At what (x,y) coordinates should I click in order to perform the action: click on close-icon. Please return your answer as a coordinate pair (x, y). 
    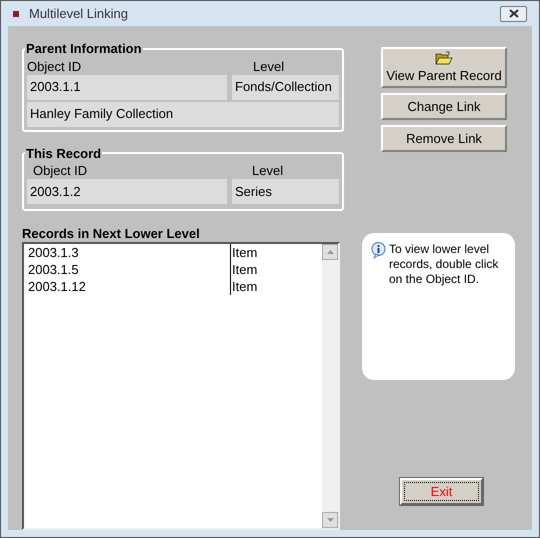
    Looking at the image, I should click on (513, 13).